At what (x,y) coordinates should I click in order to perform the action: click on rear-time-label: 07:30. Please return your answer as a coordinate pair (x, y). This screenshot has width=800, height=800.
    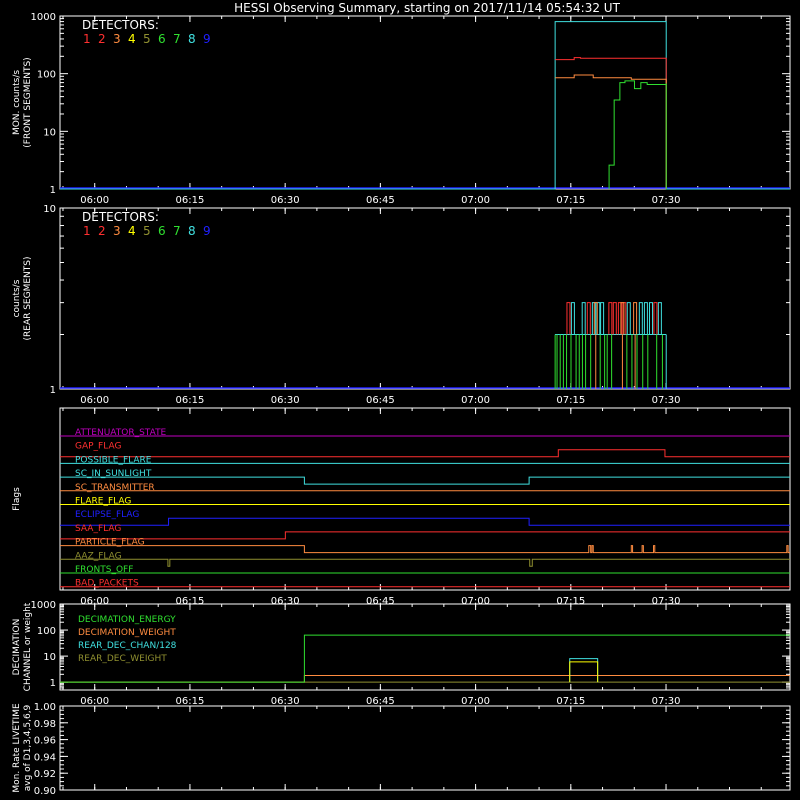
    Looking at the image, I should click on (666, 400).